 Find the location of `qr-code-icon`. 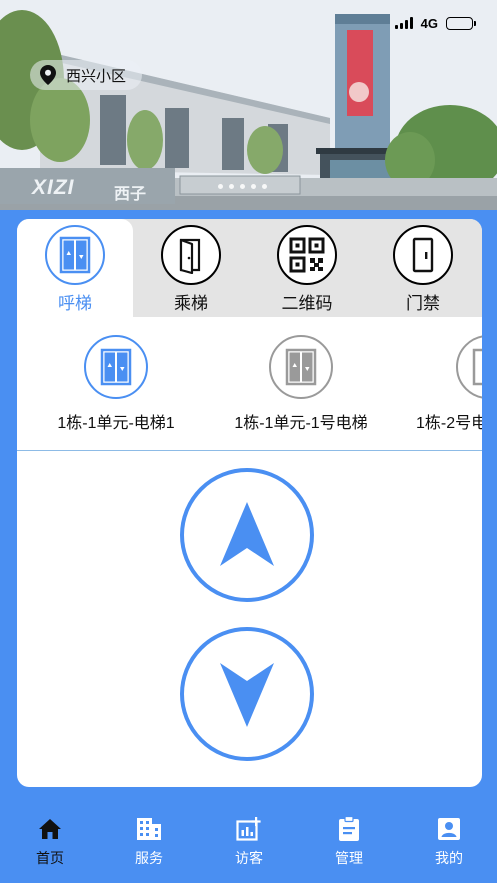

qr-code-icon is located at coordinates (307, 255).